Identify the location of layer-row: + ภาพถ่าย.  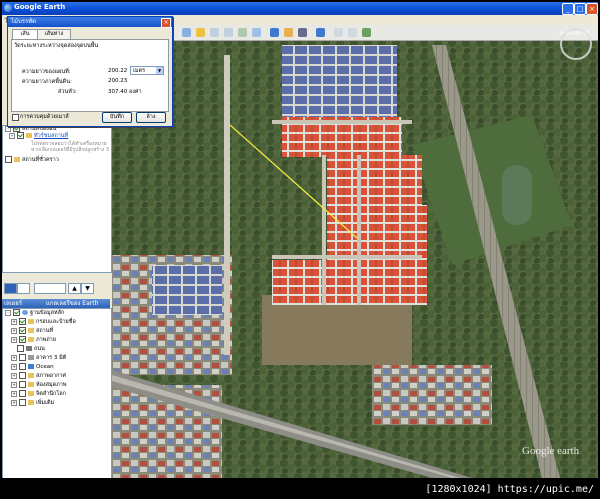
(33, 340).